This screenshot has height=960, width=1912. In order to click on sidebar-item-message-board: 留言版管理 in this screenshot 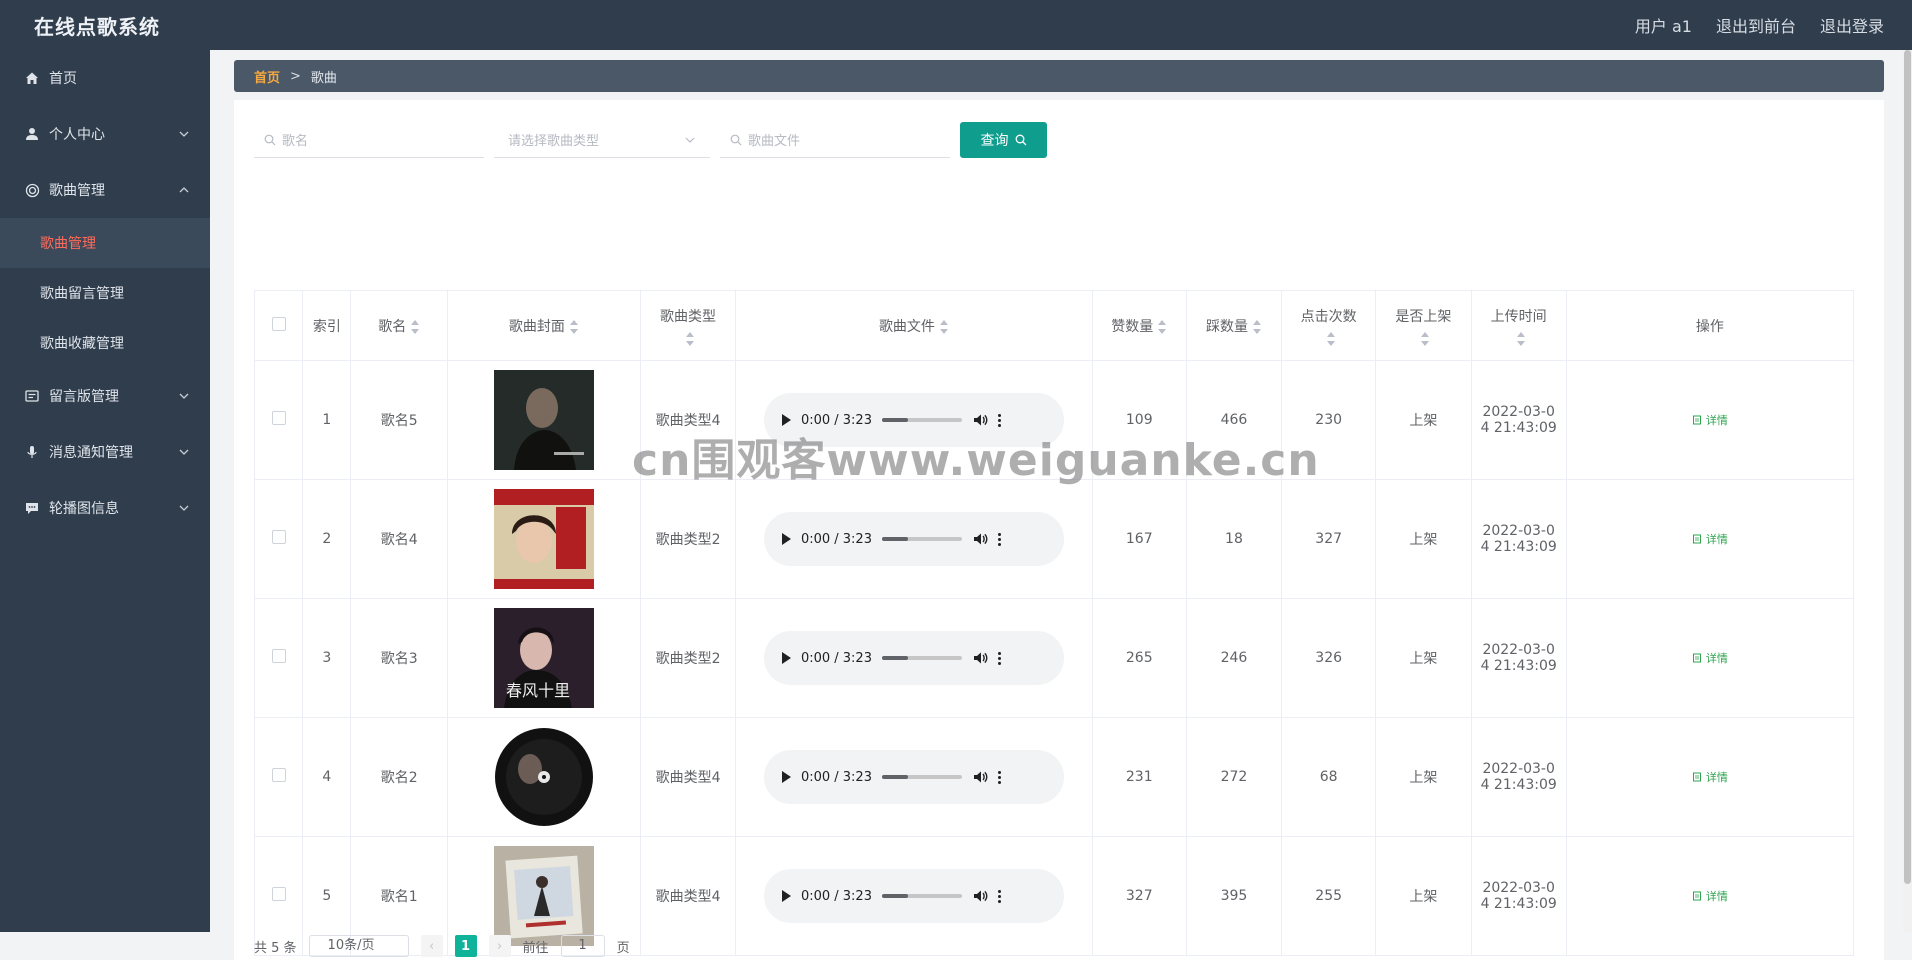, I will do `click(105, 396)`.